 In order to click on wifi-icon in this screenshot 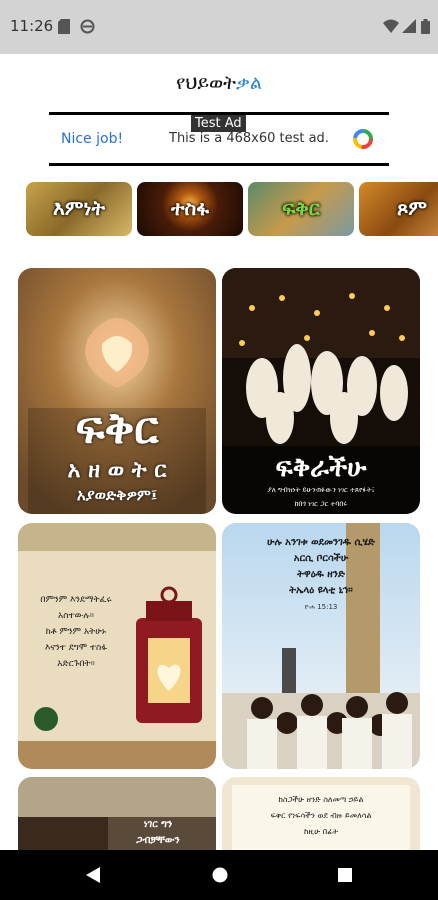, I will do `click(391, 26)`.